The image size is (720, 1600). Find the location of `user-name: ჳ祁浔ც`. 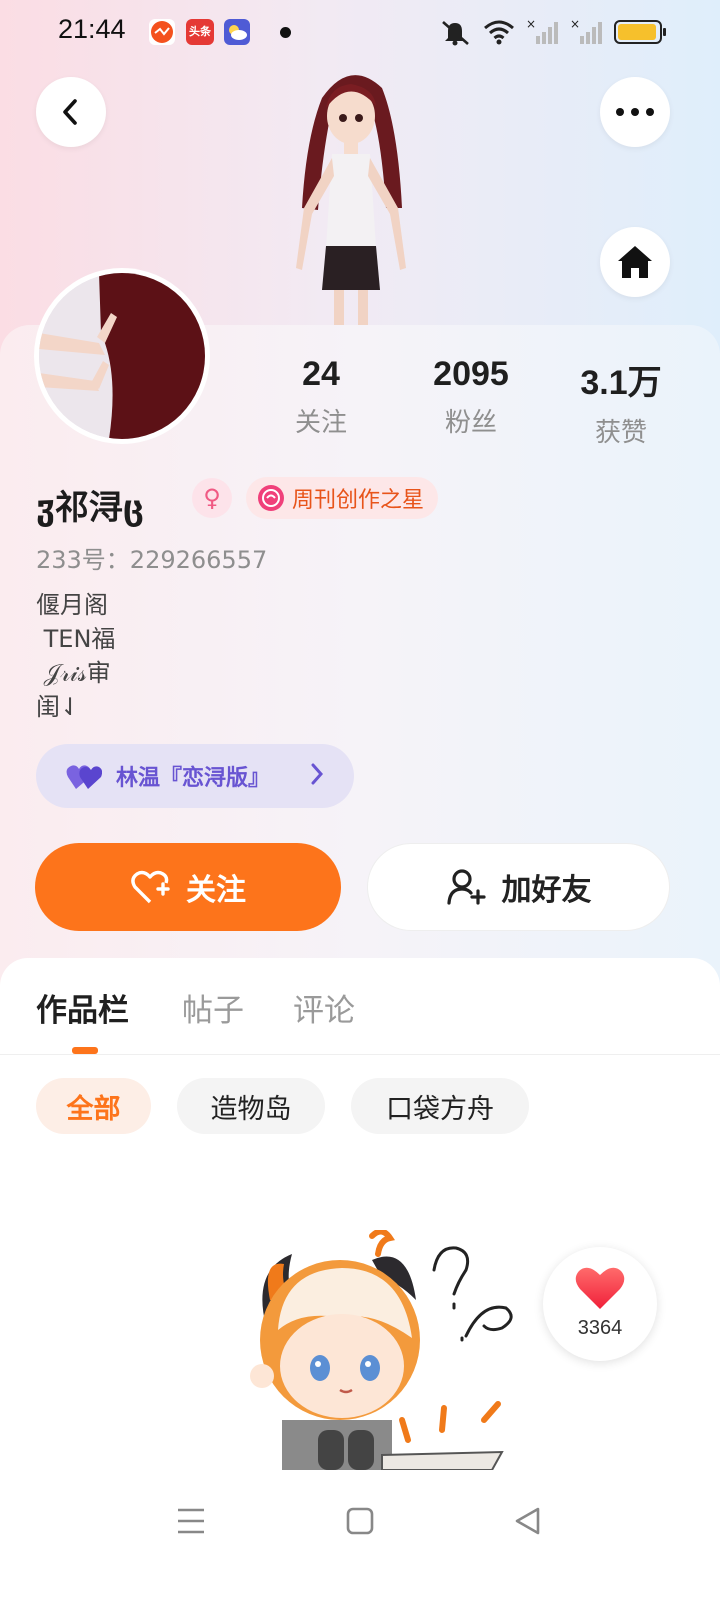

user-name: ჳ祁浔ც is located at coordinates (90, 508).